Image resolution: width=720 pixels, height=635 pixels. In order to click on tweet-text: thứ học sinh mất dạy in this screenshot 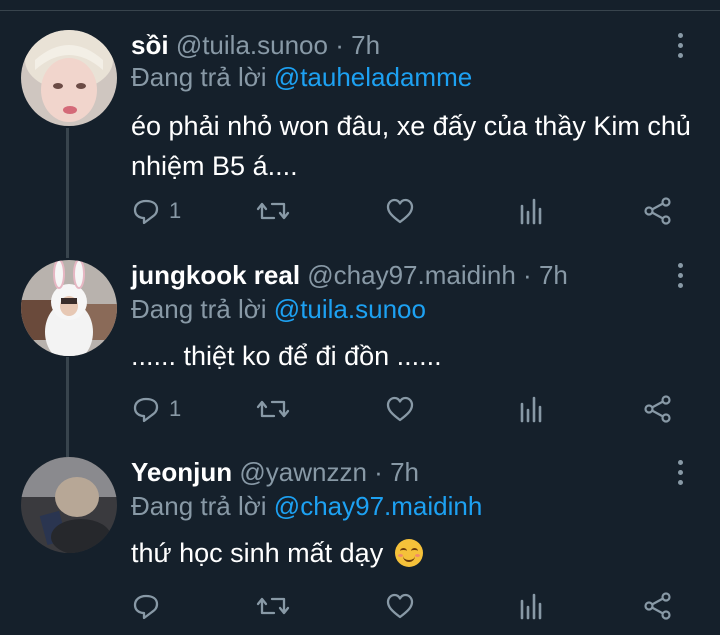, I will do `click(411, 553)`.